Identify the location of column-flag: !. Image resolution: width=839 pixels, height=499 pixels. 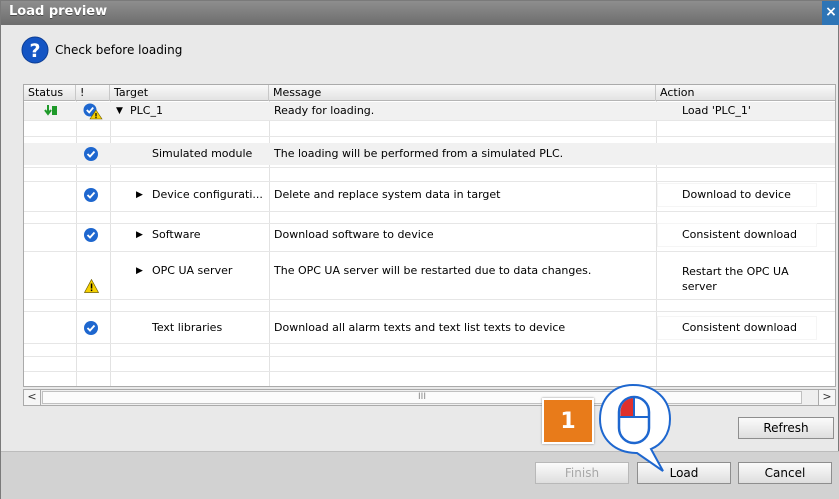
(93, 93).